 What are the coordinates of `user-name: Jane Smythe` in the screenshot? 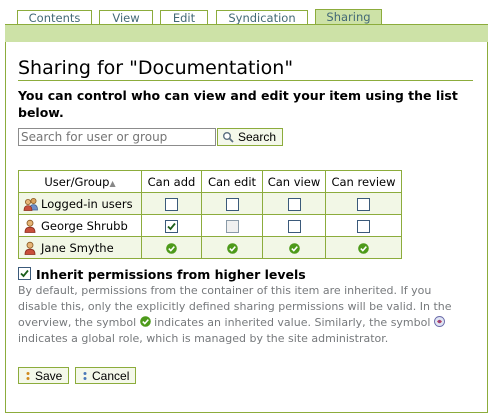 It's located at (77, 247).